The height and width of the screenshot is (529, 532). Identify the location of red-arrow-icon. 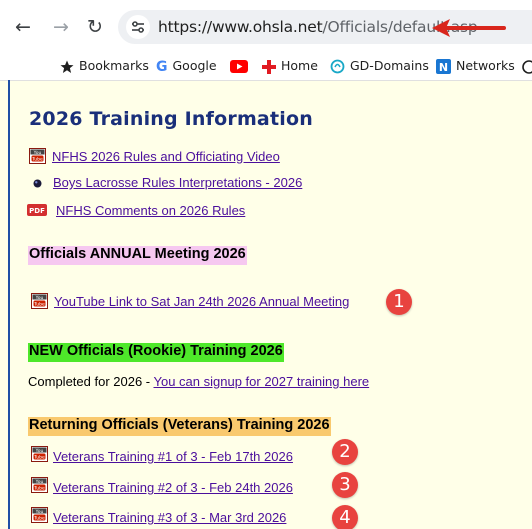
(469, 28).